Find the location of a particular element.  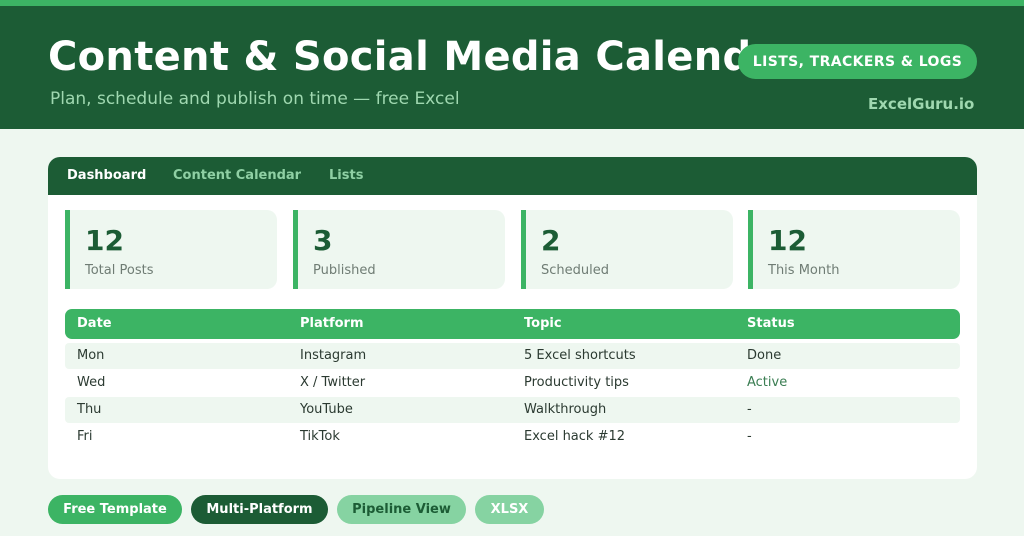

stat-value: 2 is located at coordinates (551, 240).